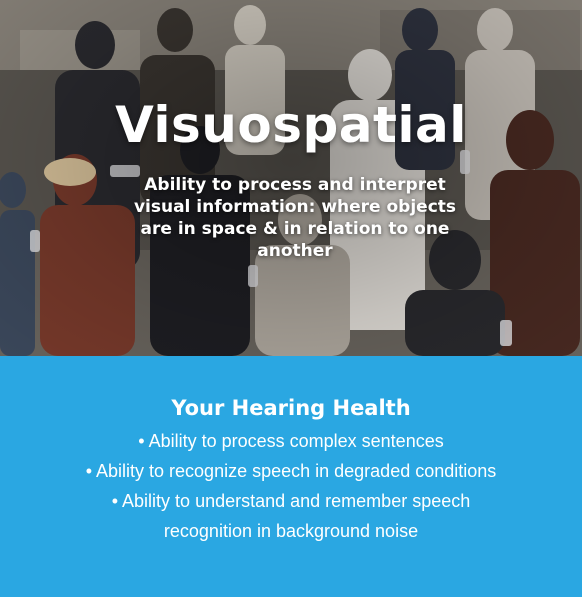  Describe the element at coordinates (291, 125) in the screenshot. I see `page-title: Visuospatial` at that location.